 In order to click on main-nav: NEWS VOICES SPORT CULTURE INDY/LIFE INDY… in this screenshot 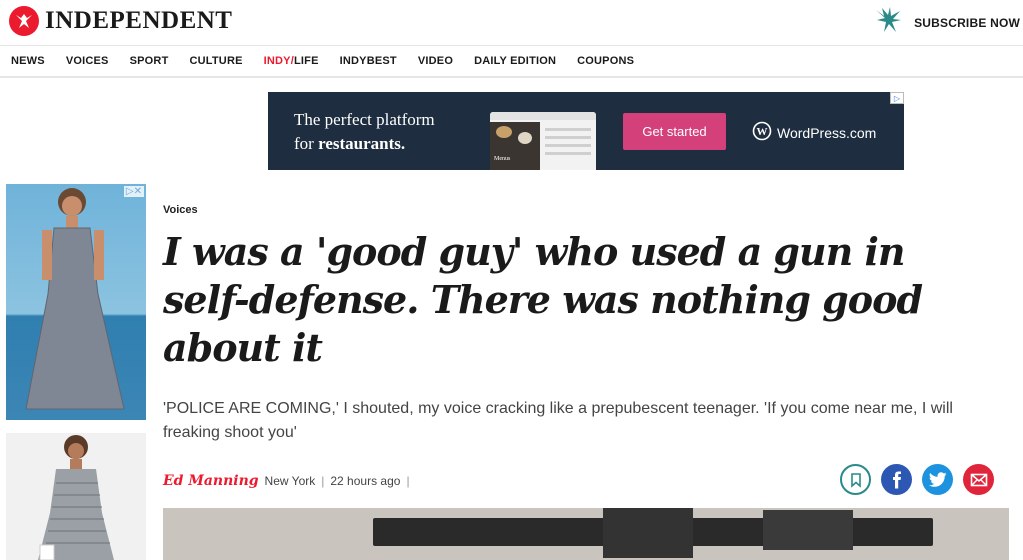, I will do `click(511, 62)`.